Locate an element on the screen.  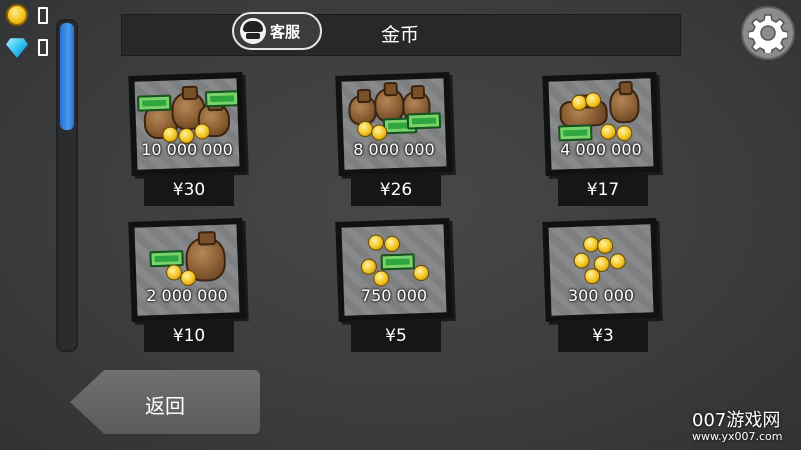
shop-item-4: 2 000 000 ¥10 is located at coordinates (194, 289).